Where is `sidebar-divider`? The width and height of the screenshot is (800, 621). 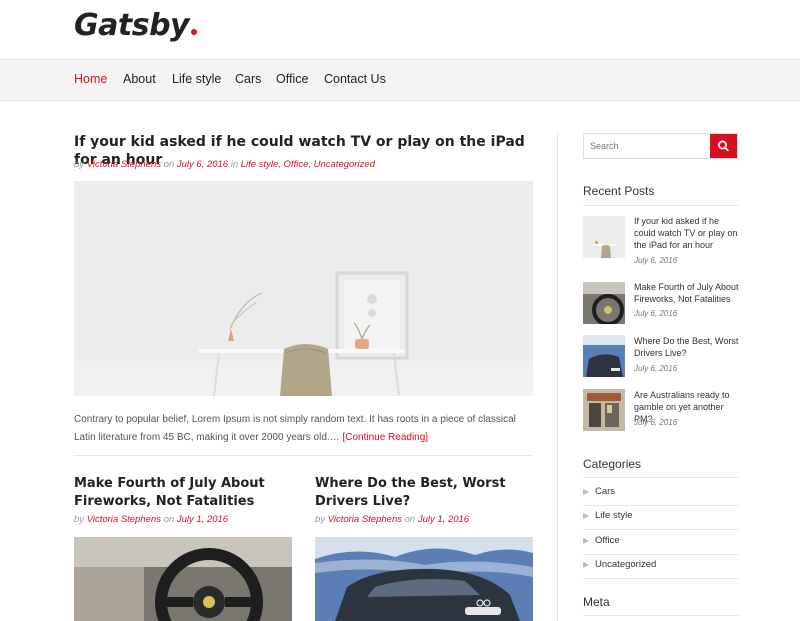 sidebar-divider is located at coordinates (557, 377).